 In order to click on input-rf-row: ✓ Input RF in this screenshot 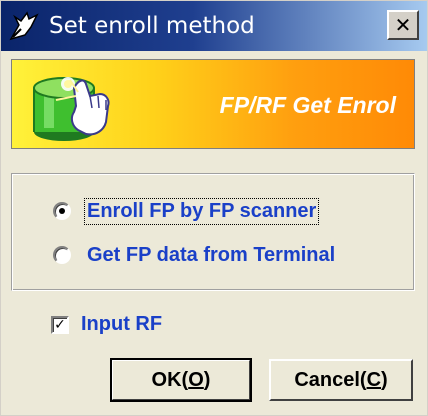, I will do `click(106, 324)`.